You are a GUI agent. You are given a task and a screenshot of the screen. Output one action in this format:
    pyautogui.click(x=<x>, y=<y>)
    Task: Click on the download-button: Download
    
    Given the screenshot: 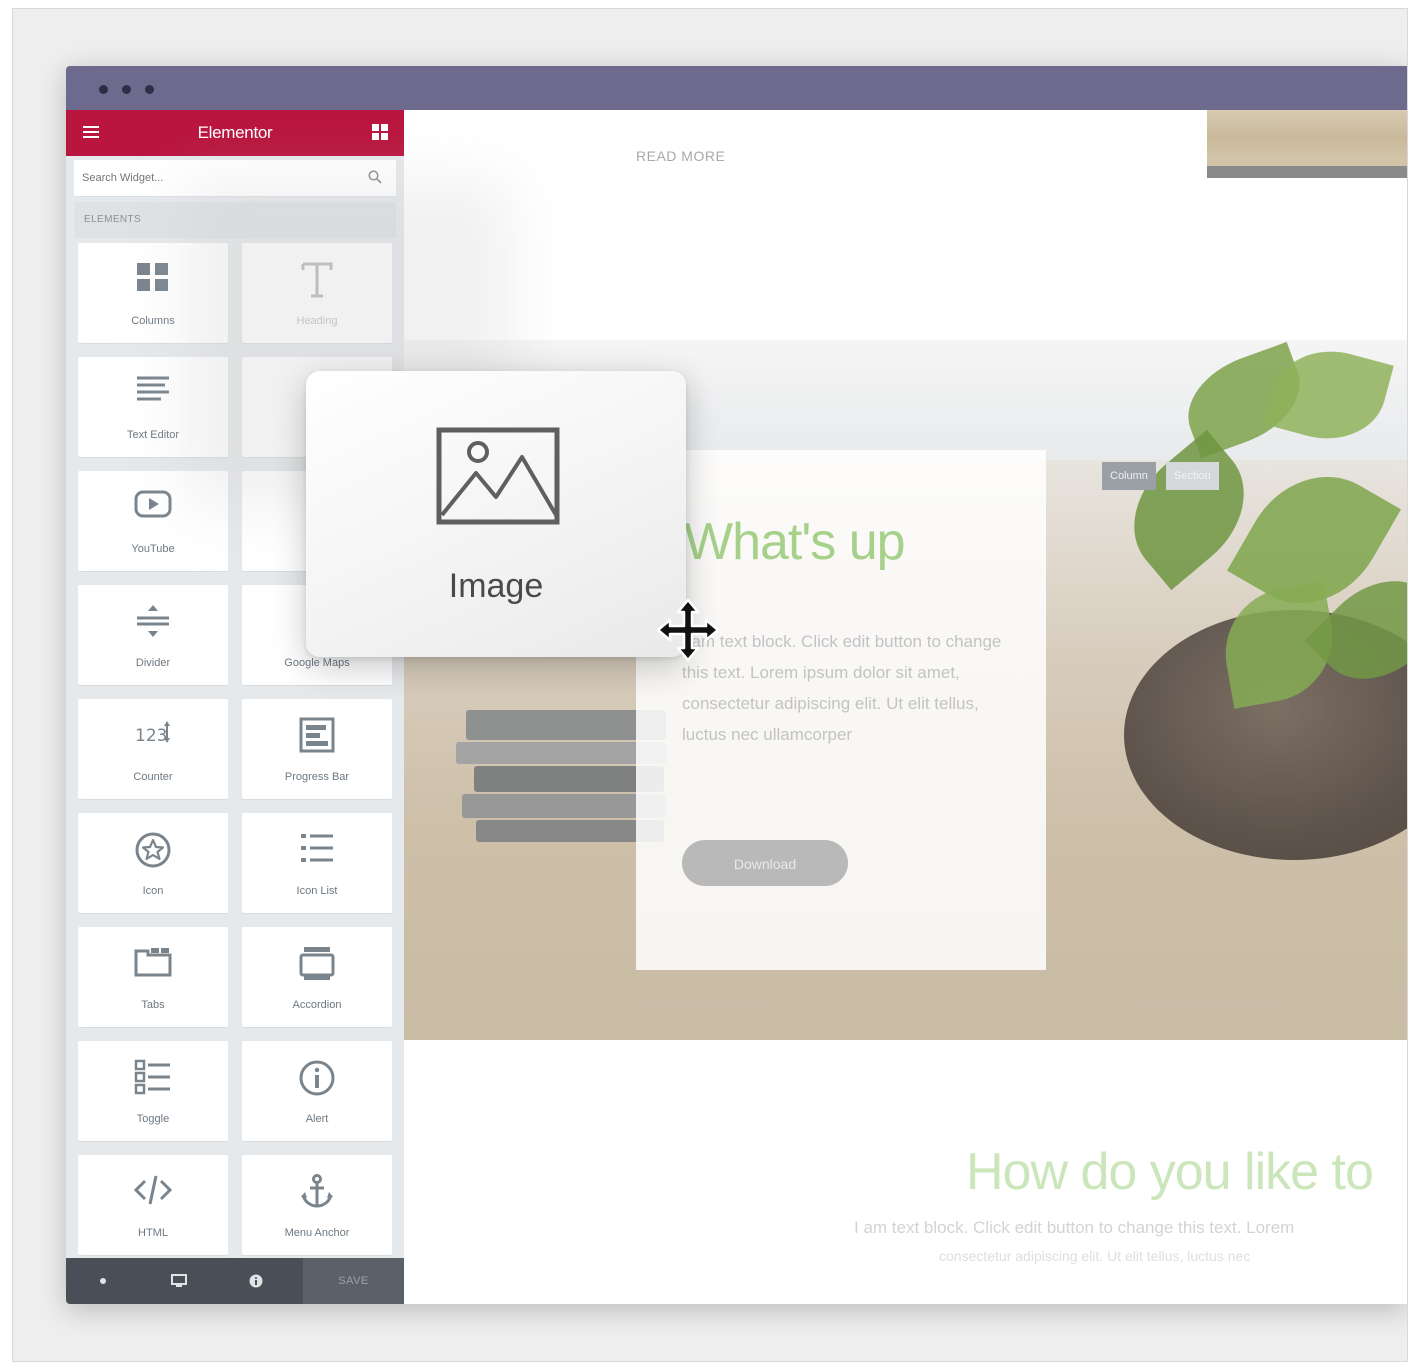 What is the action you would take?
    pyautogui.click(x=765, y=863)
    